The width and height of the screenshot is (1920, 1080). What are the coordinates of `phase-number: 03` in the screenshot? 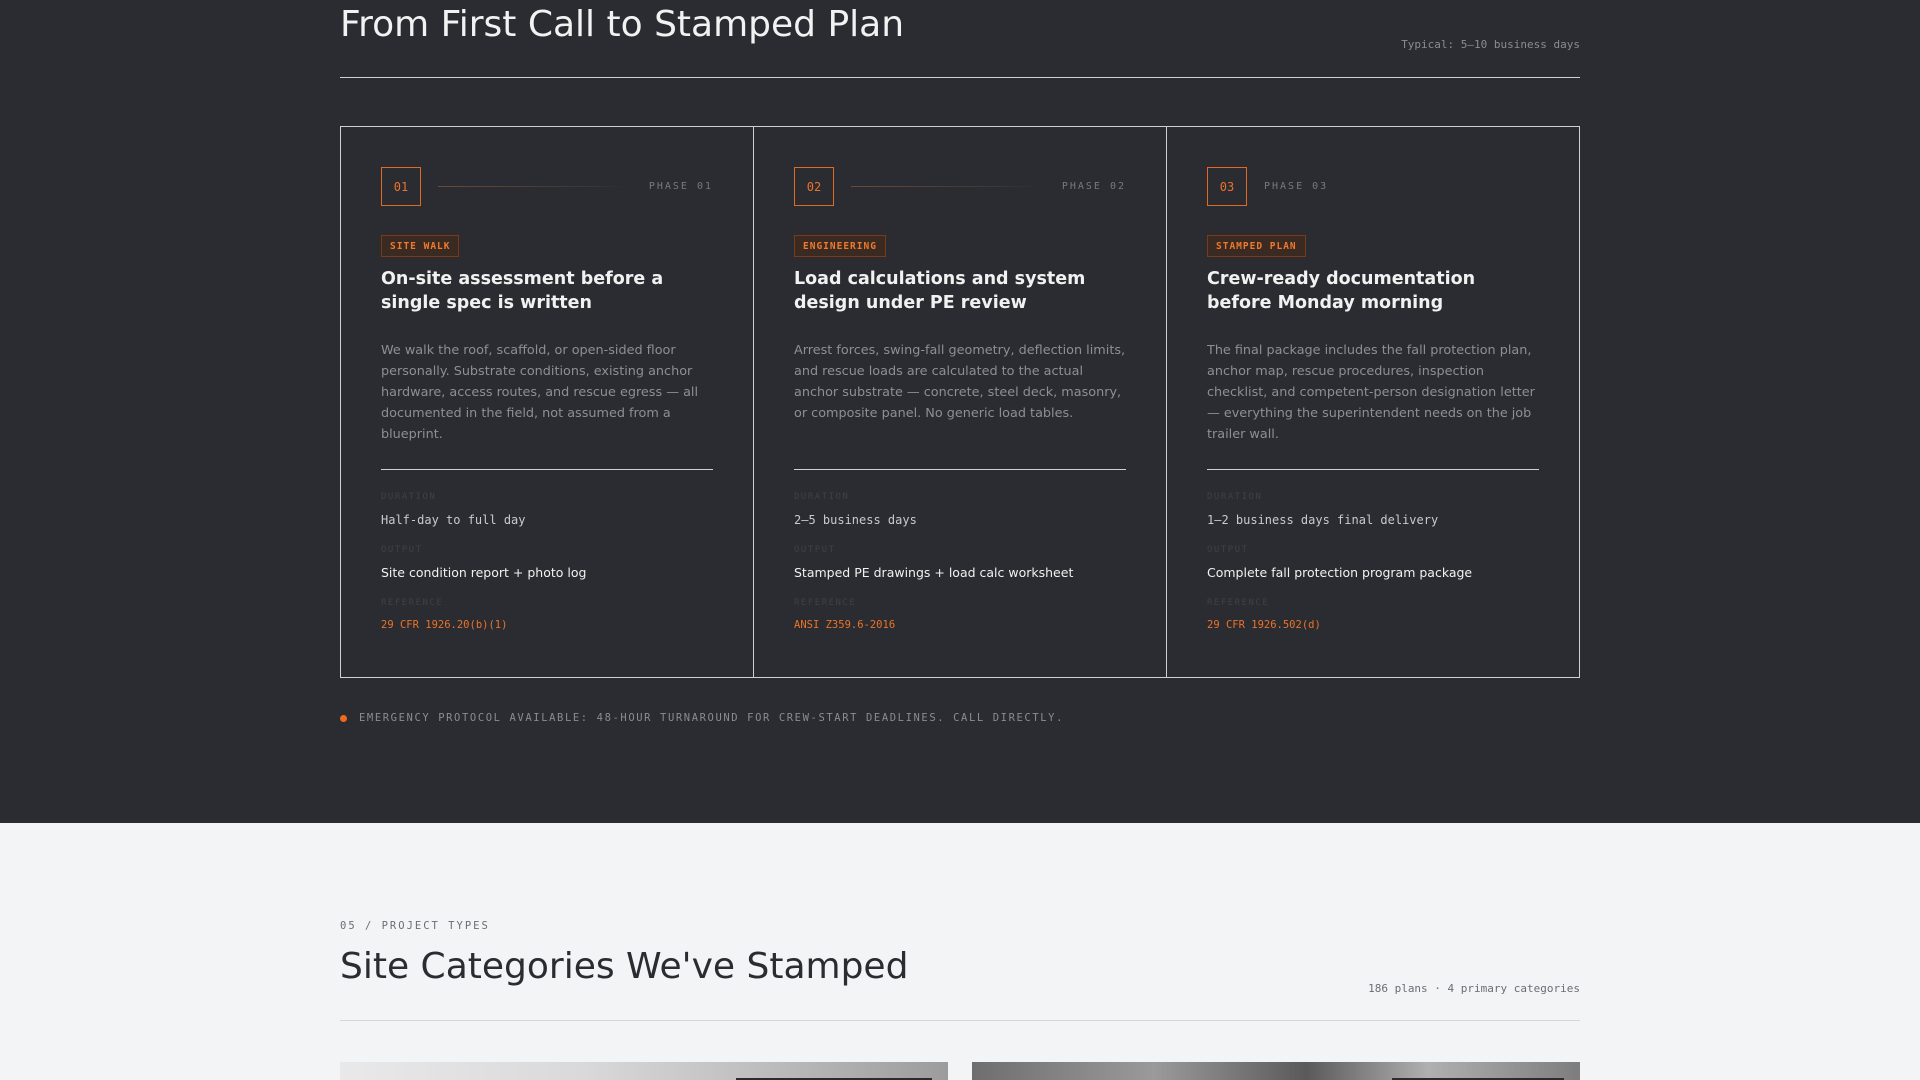 It's located at (1227, 186).